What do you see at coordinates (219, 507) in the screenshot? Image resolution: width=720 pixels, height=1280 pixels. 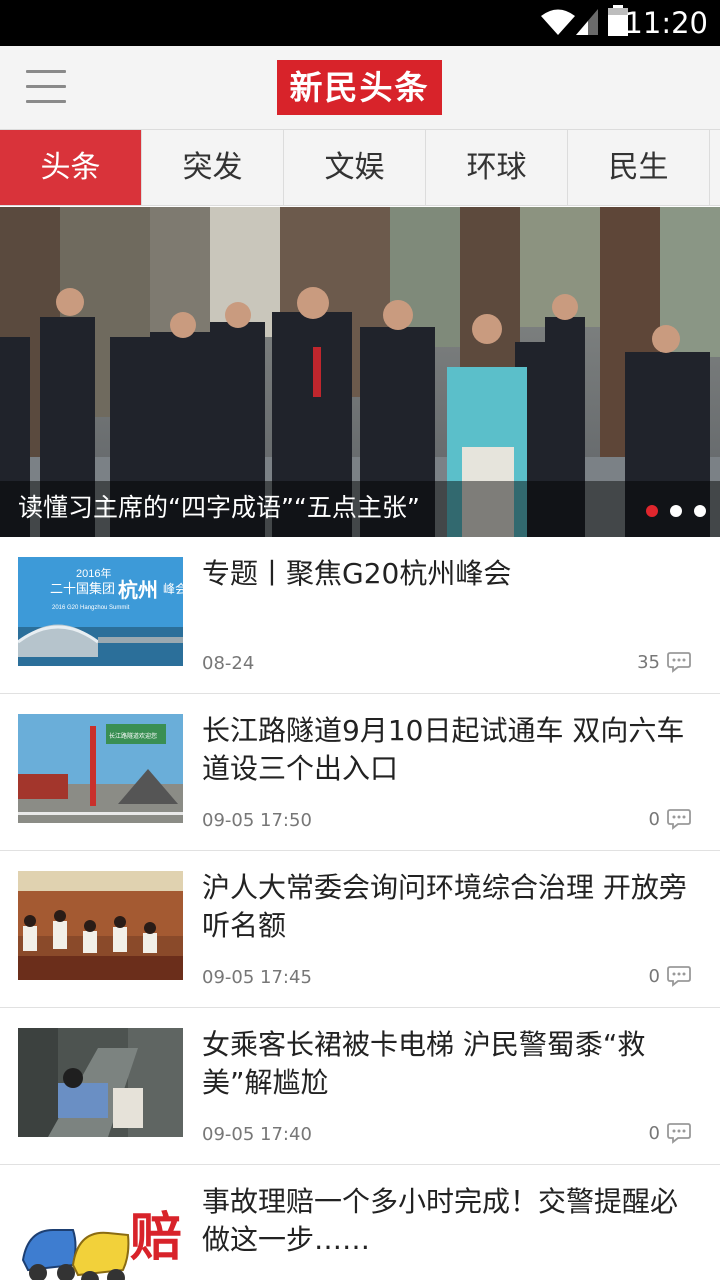 I see `banner-caption: 读懂习主席的“四字成语”“五点主张”` at bounding box center [219, 507].